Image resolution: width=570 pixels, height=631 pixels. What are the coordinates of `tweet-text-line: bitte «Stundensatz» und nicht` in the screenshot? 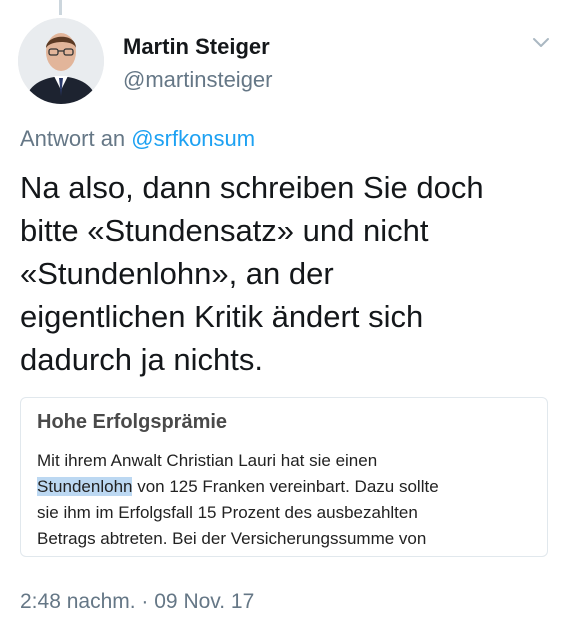 It's located at (224, 230).